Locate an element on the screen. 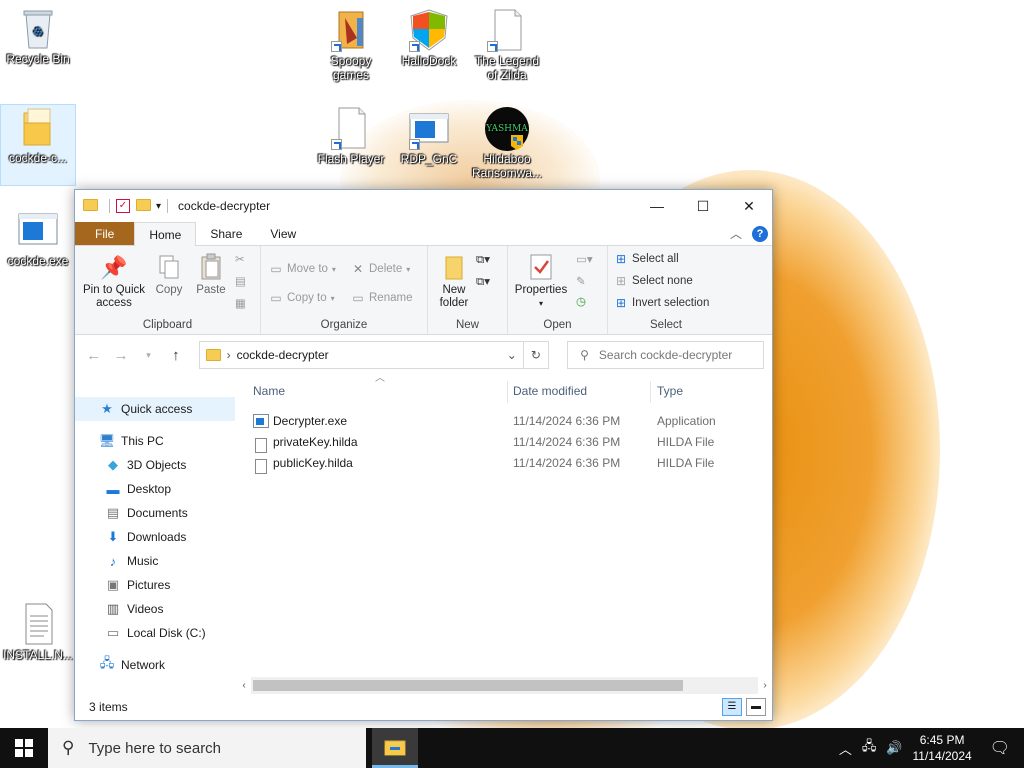  cut-icon: ✂ is located at coordinates (240, 259).